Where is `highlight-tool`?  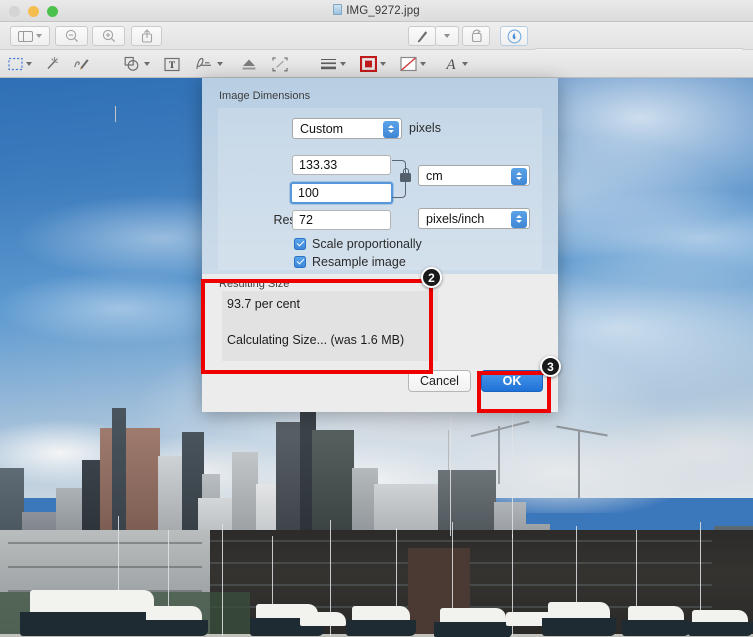 highlight-tool is located at coordinates (249, 64).